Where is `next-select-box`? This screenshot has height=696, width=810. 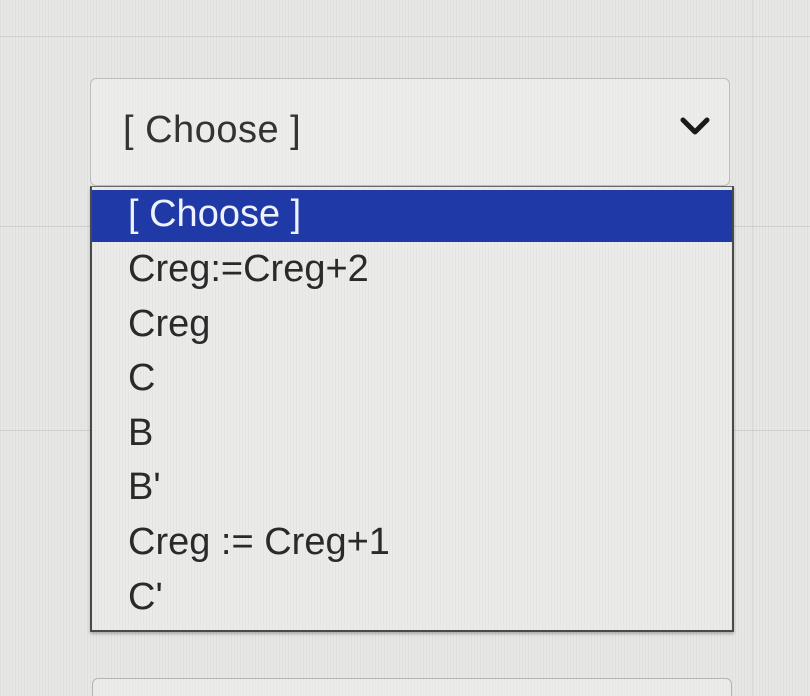 next-select-box is located at coordinates (412, 687).